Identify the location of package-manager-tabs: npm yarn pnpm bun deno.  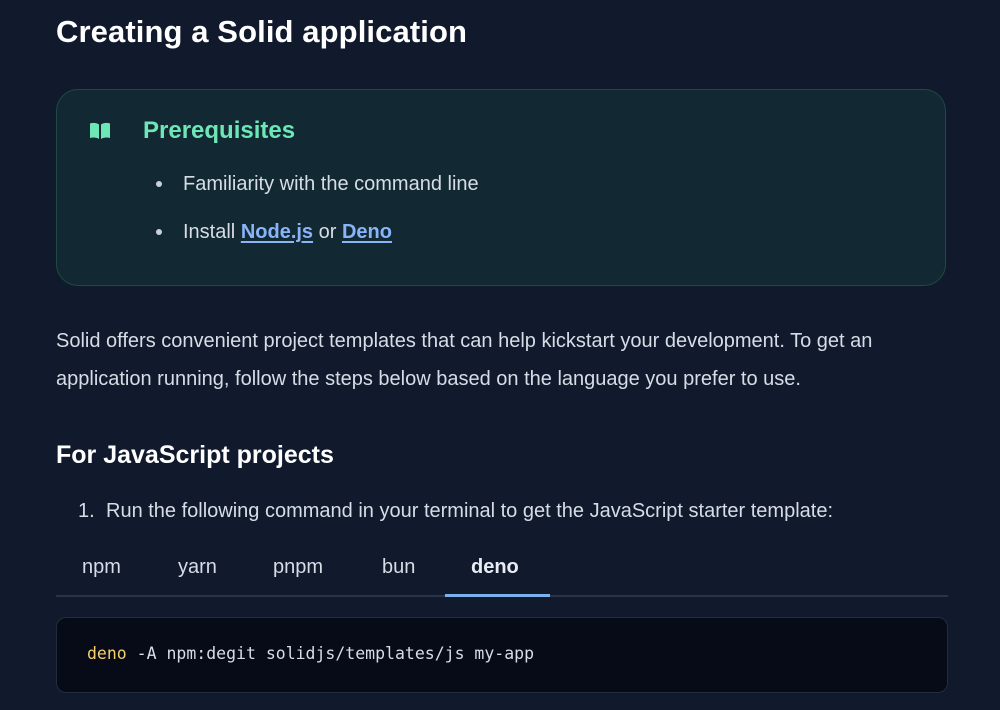
(502, 572).